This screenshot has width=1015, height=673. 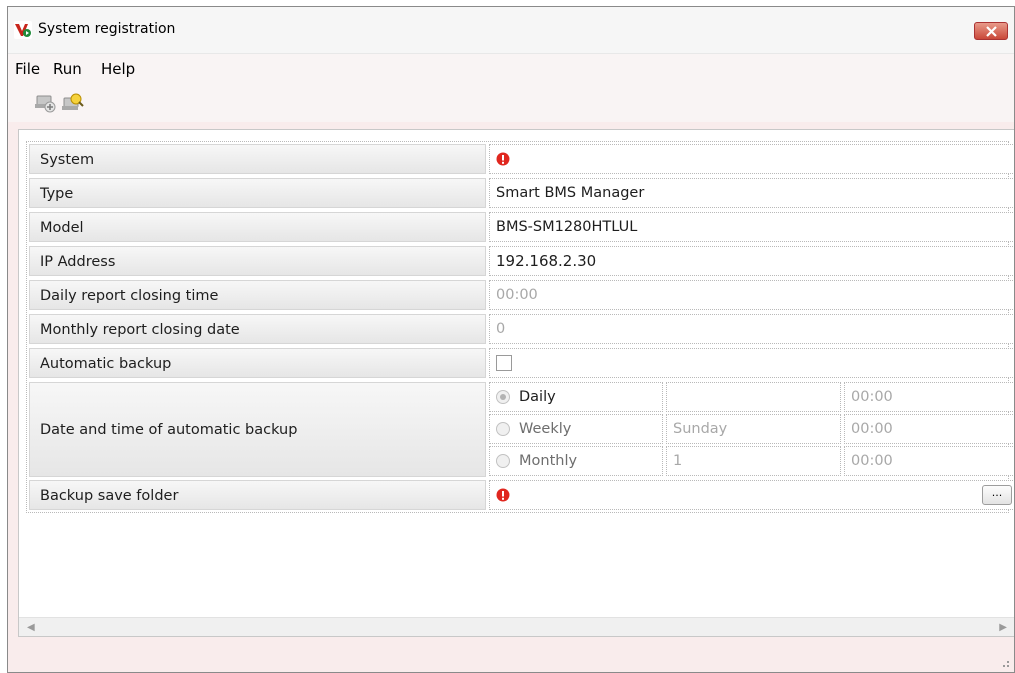 I want to click on monthly-option-label: Monthly, so click(x=548, y=461).